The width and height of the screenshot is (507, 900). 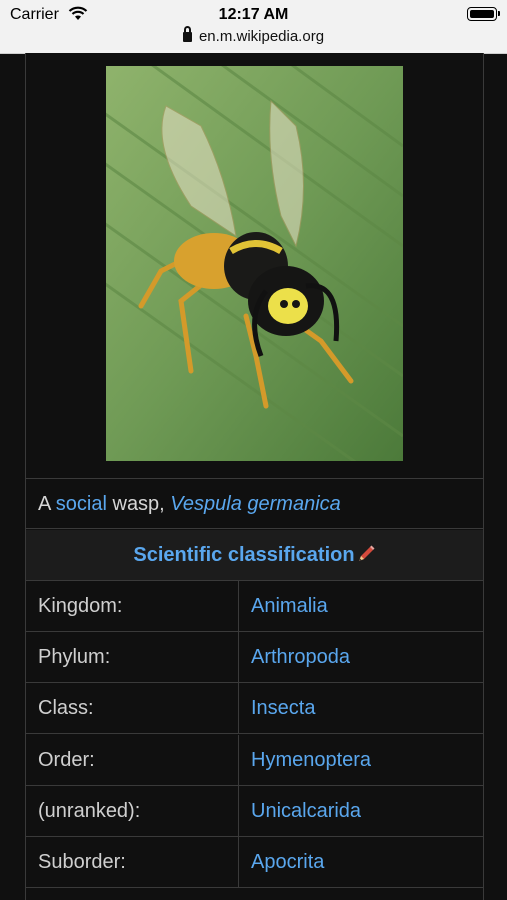 I want to click on row-label: Order:, so click(x=66, y=760).